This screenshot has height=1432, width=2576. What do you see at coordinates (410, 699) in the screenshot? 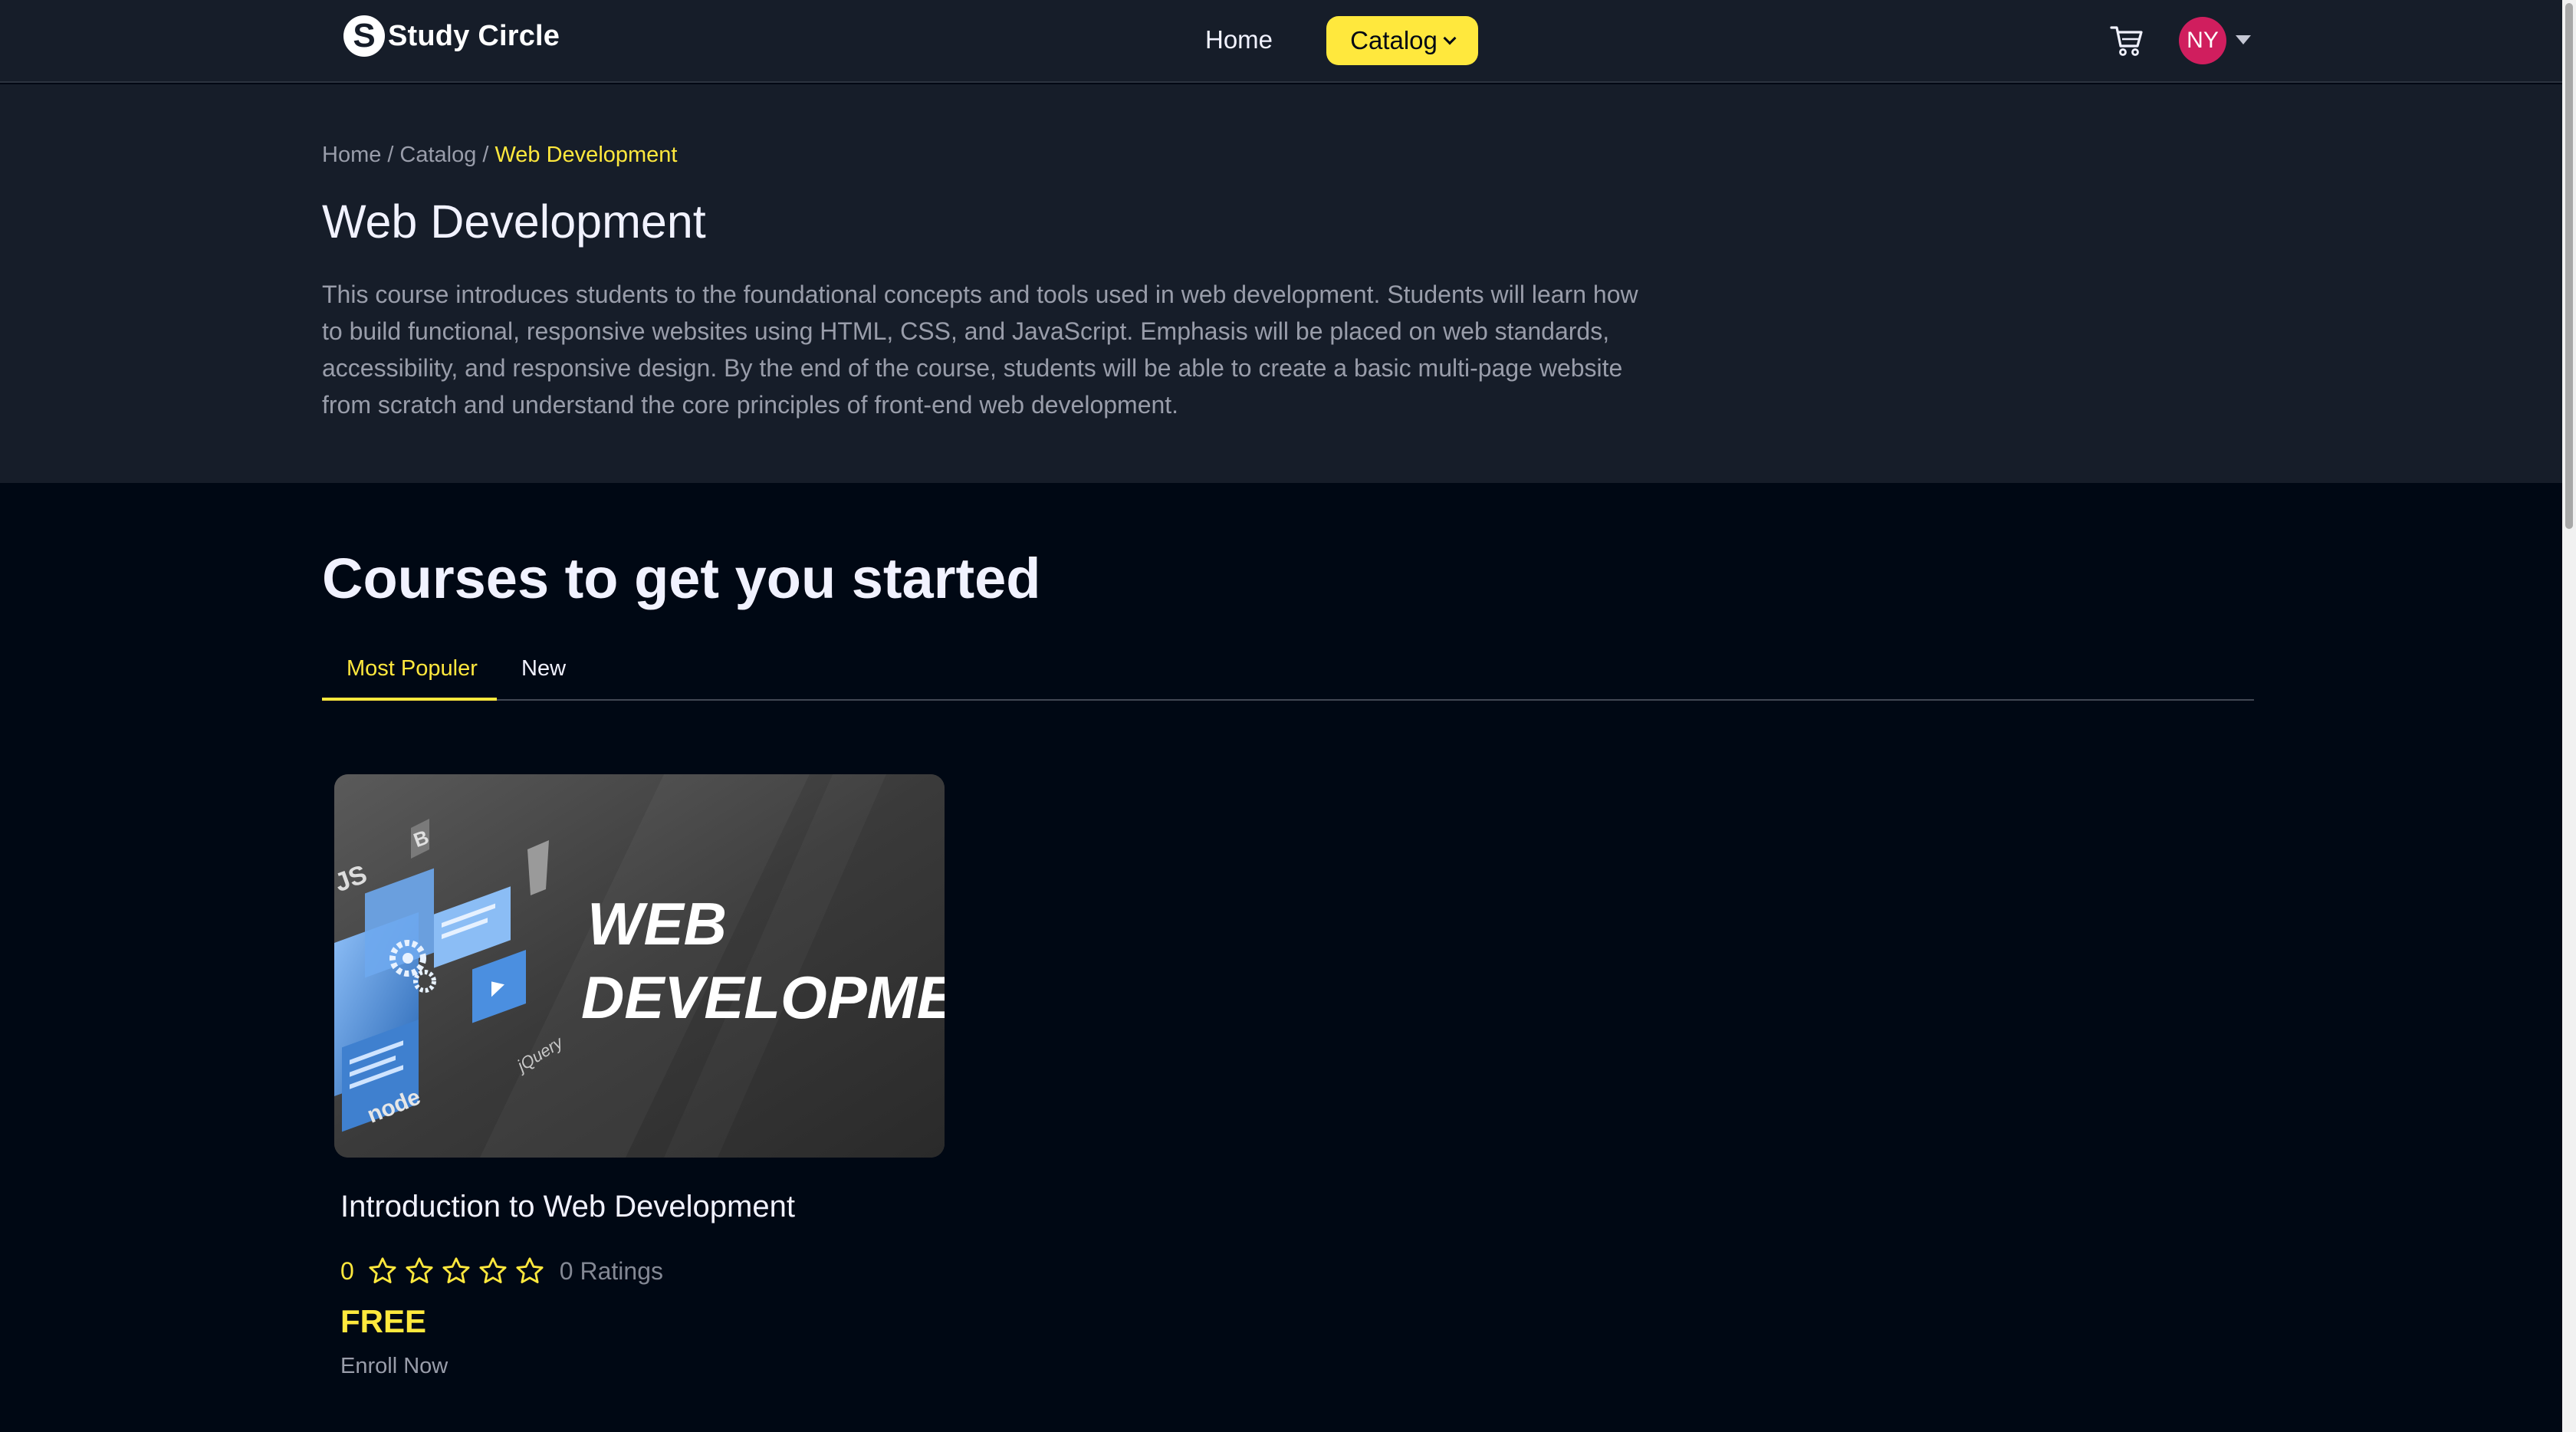
I see `active-tab-indicator` at bounding box center [410, 699].